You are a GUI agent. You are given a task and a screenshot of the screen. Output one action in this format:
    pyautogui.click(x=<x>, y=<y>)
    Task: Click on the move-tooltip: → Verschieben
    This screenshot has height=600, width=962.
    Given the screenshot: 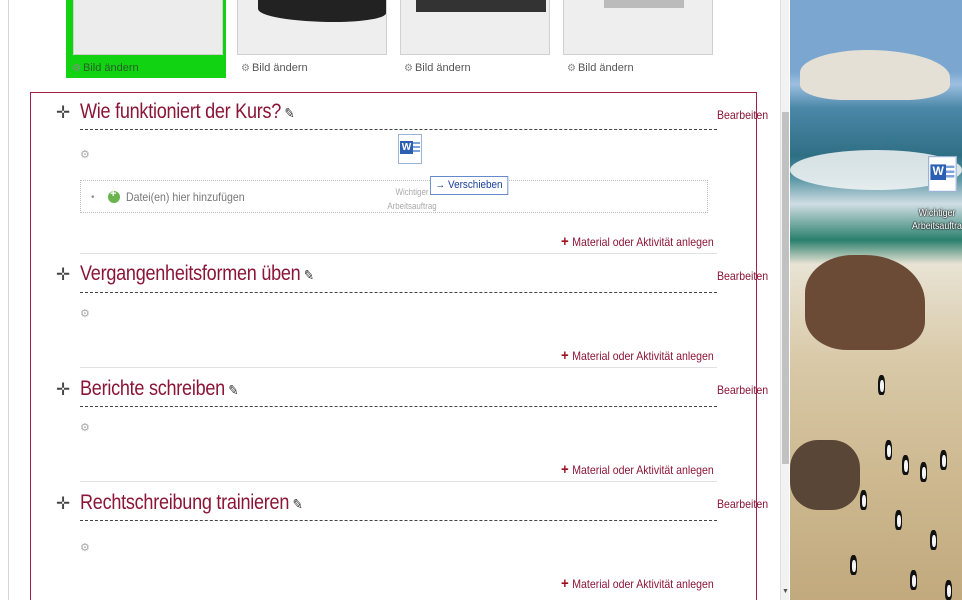 What is the action you would take?
    pyautogui.click(x=469, y=185)
    